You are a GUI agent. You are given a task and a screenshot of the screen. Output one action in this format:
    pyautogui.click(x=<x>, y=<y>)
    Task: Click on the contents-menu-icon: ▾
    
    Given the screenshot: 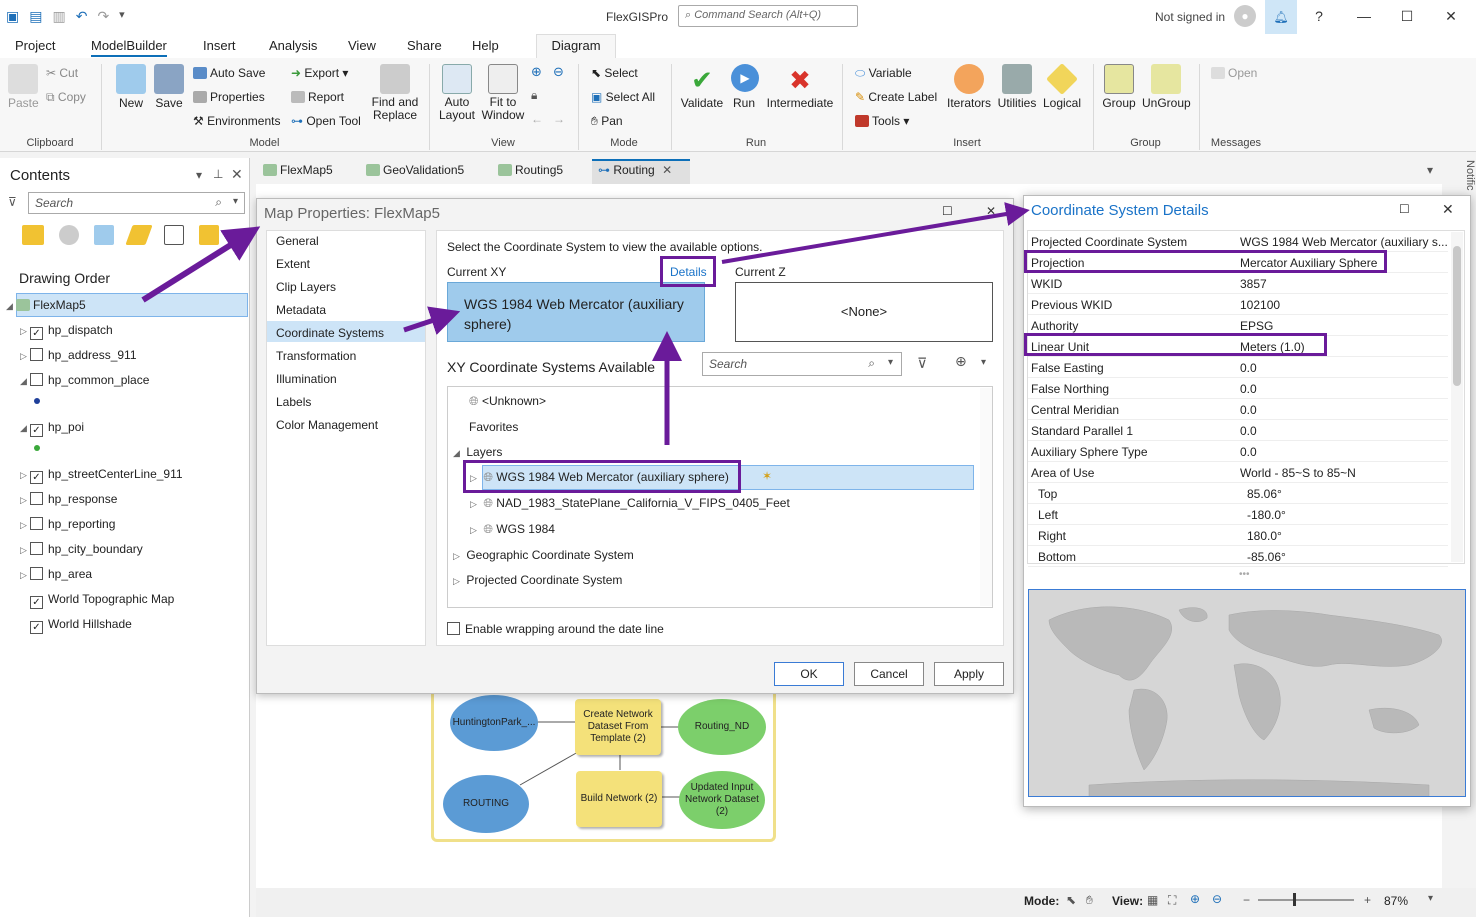 What is the action you would take?
    pyautogui.click(x=199, y=175)
    